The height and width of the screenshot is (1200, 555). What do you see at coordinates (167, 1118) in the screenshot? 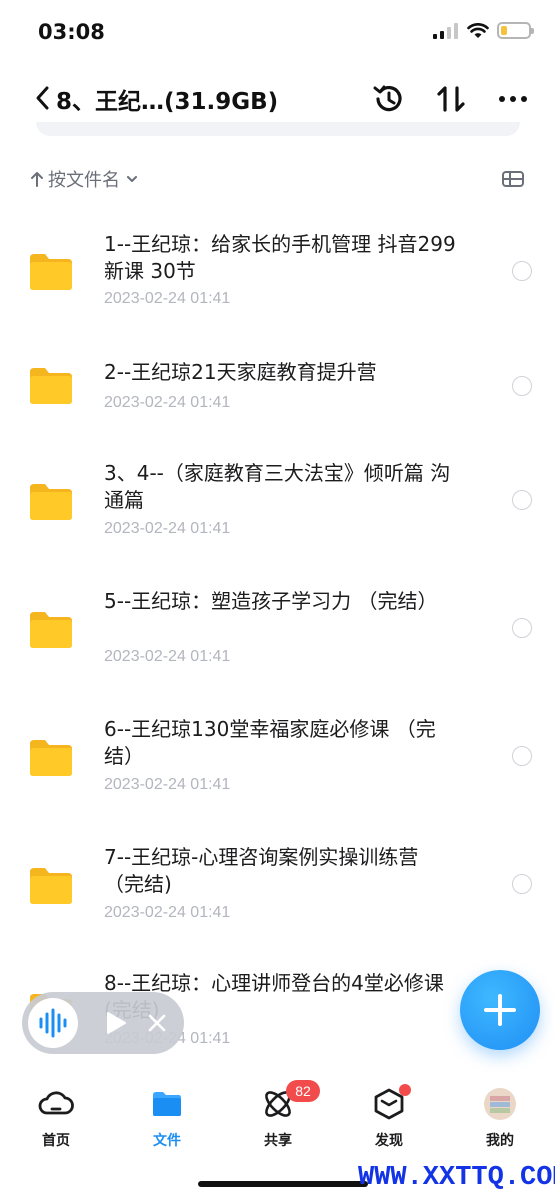
I see `tab-files: 文件` at bounding box center [167, 1118].